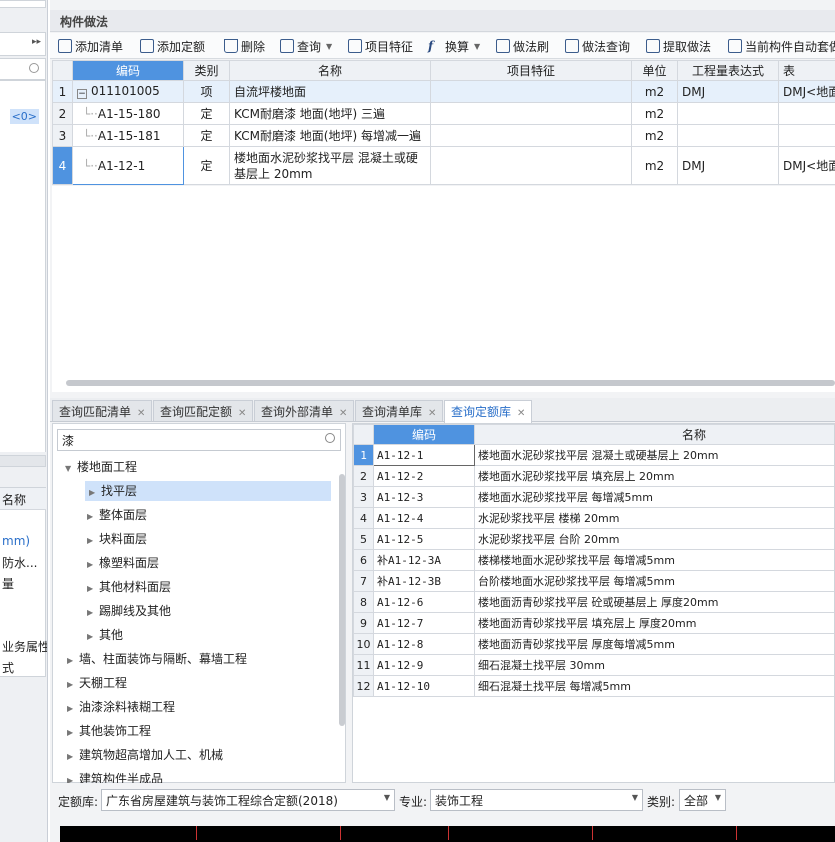 The height and width of the screenshot is (842, 835). I want to click on query-tabs: 查询匹配清单 ✕ 查询匹配定额 ✕ 查询外部清单 ✕ 查询清单库 ✕ 查询定额库 ✕, so click(442, 410).